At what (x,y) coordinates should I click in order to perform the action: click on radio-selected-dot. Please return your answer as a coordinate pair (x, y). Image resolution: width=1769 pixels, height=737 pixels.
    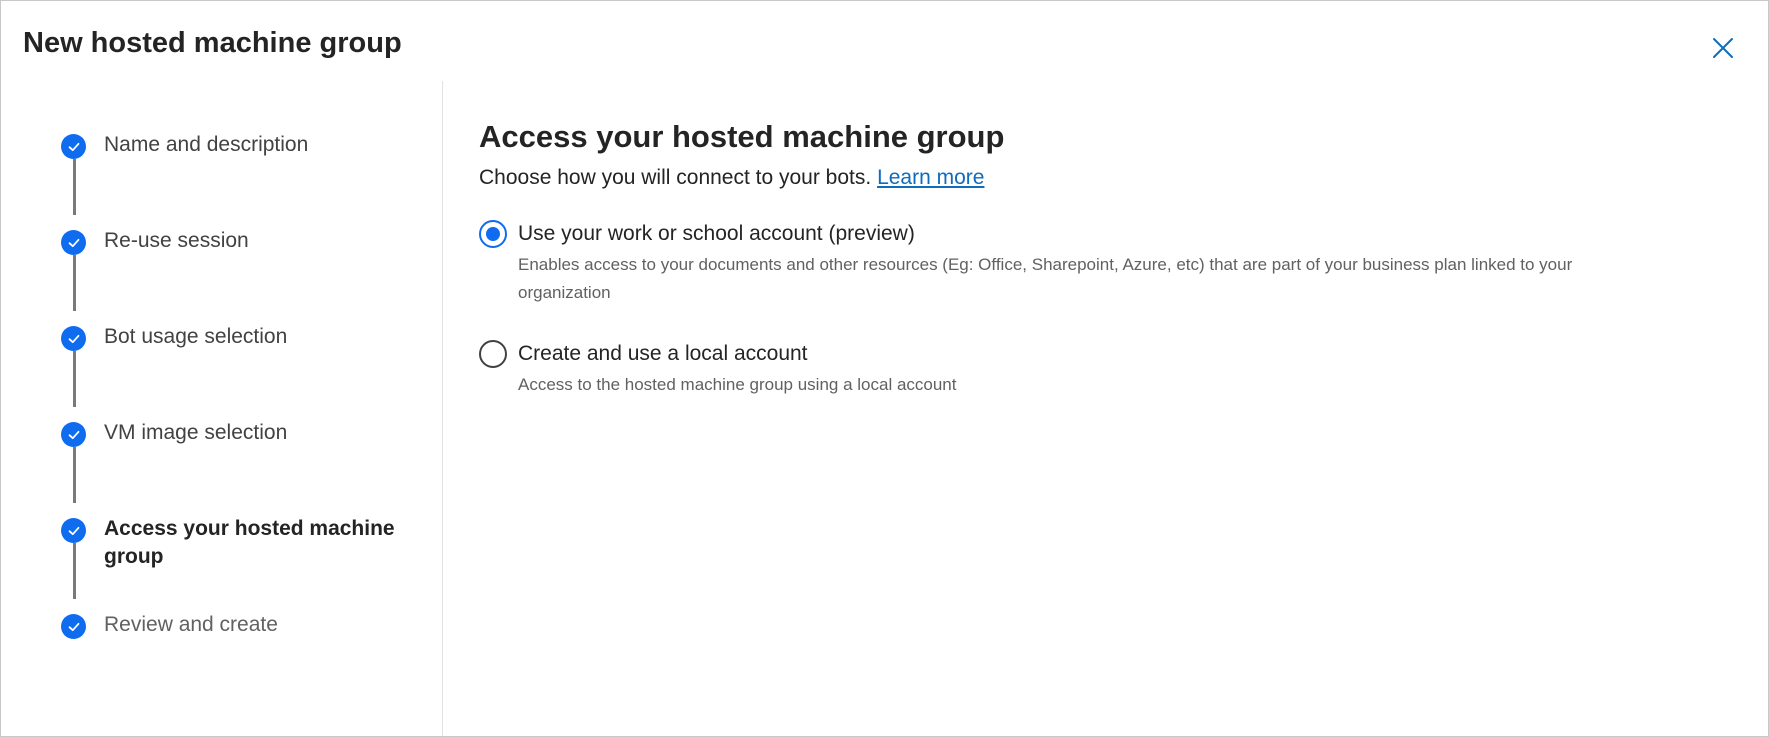
    Looking at the image, I should click on (493, 234).